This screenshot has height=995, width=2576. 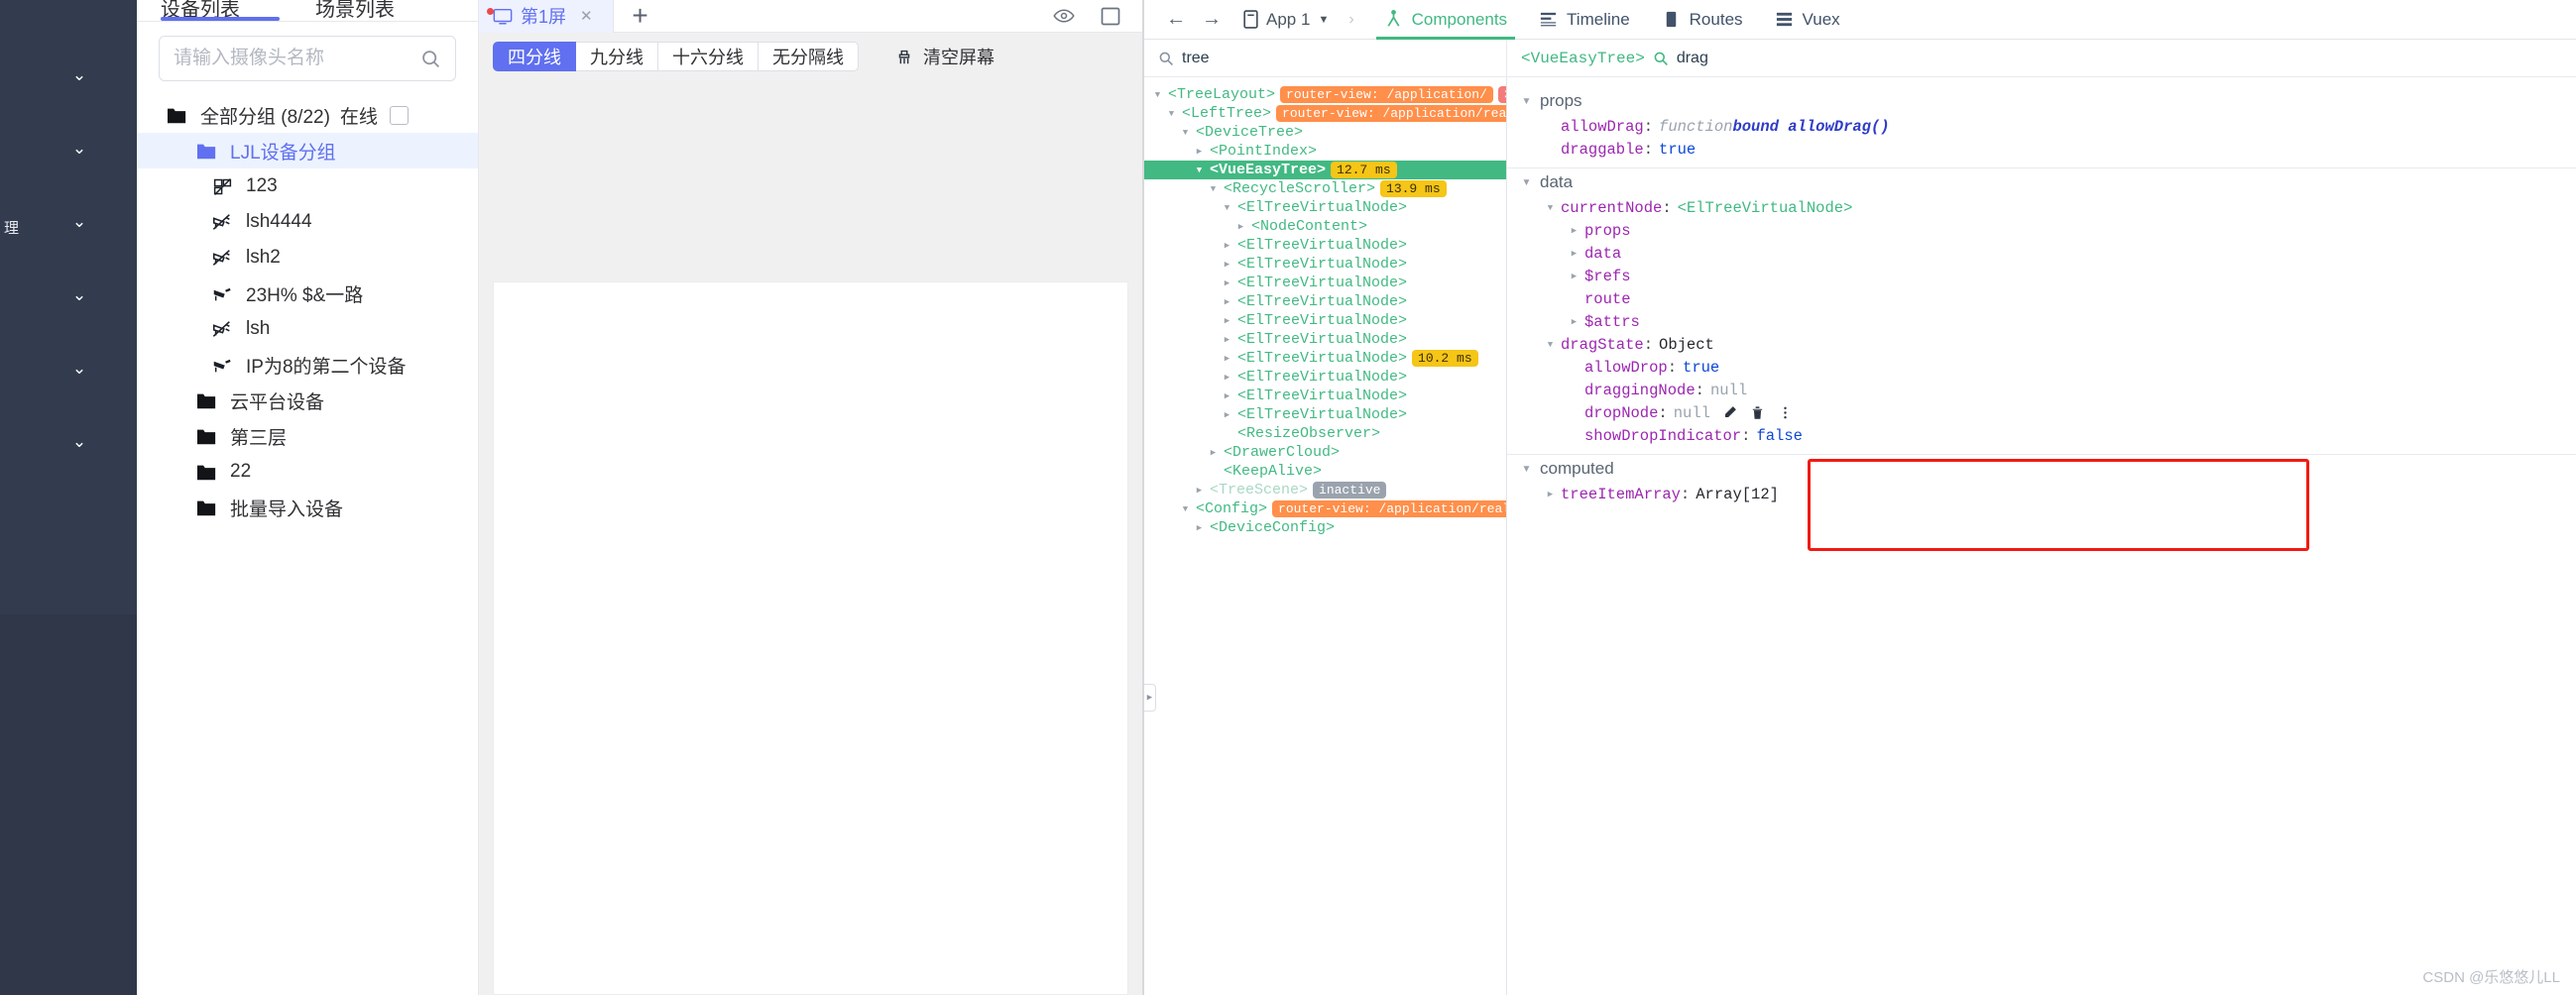 What do you see at coordinates (1150, 698) in the screenshot?
I see `tree-scroll-handle: ▶` at bounding box center [1150, 698].